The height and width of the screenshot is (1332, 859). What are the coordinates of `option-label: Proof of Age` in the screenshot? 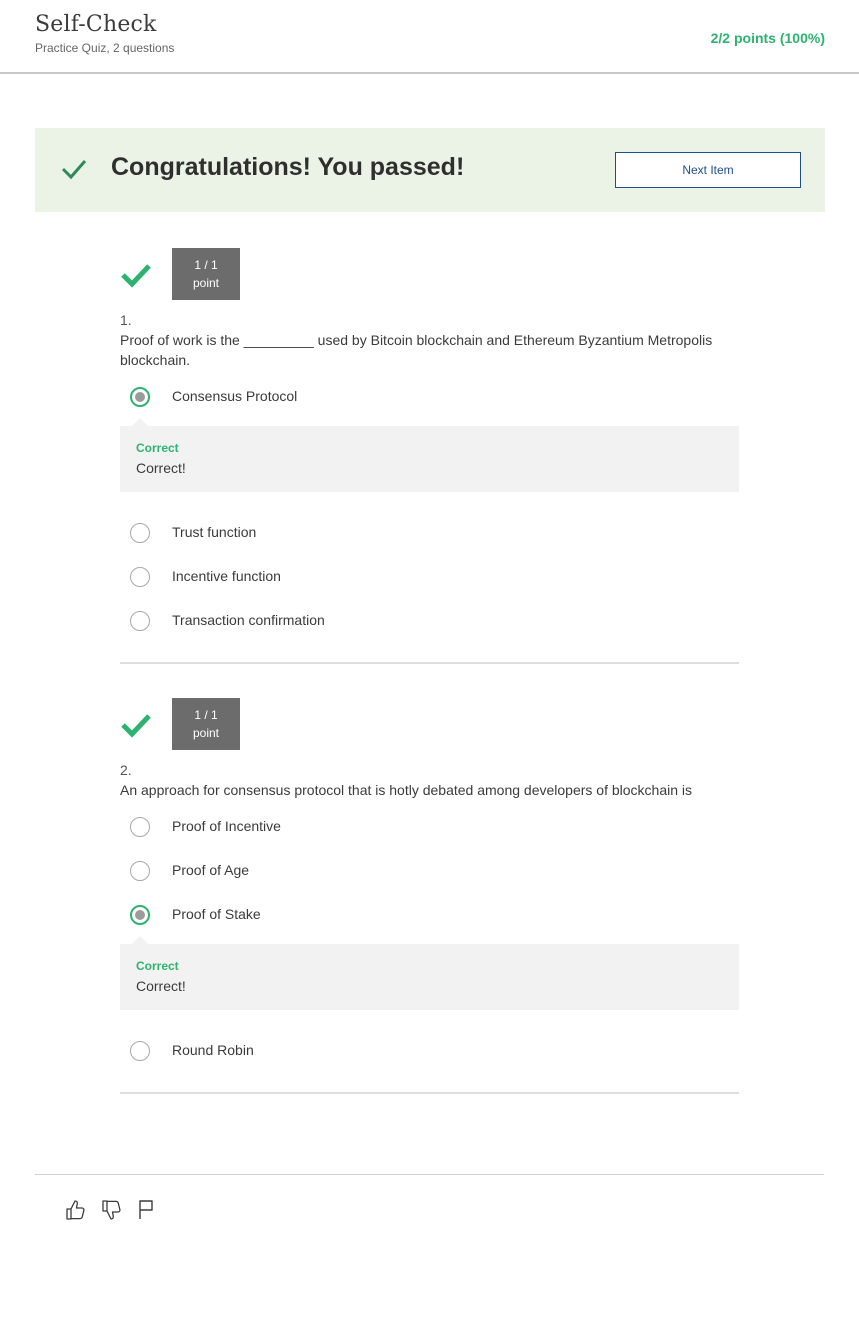 It's located at (211, 870).